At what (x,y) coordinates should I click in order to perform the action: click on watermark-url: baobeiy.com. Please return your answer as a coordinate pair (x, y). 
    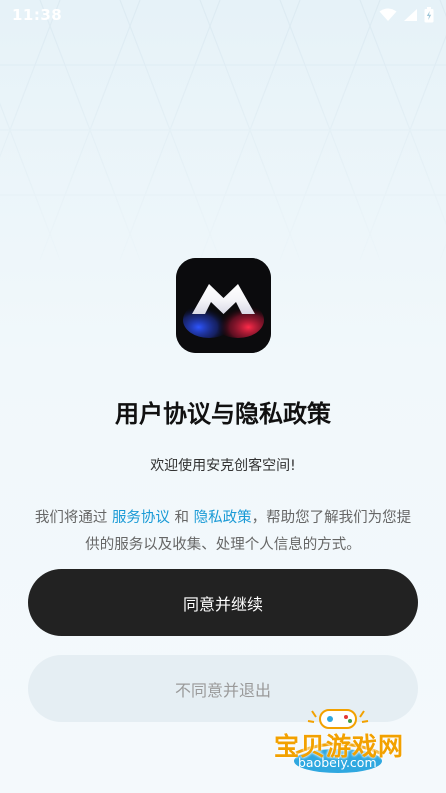
    Looking at the image, I should click on (337, 762).